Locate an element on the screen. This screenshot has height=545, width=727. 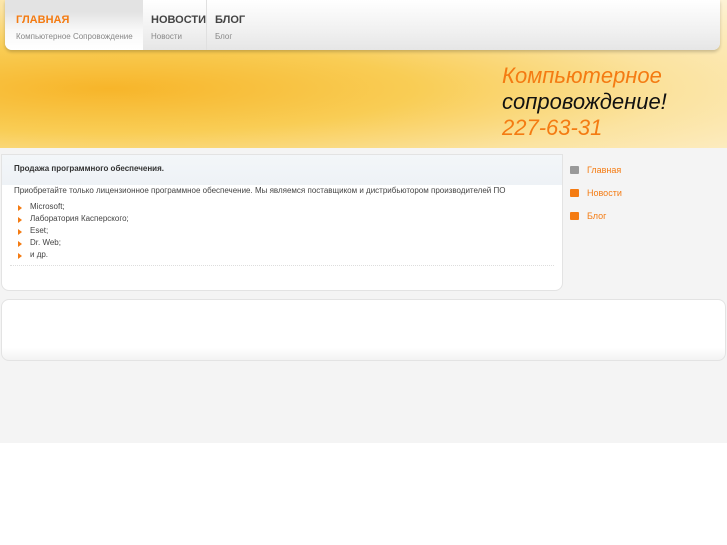
sidebar-menu: Главная Новости Блог is located at coordinates (596, 192).